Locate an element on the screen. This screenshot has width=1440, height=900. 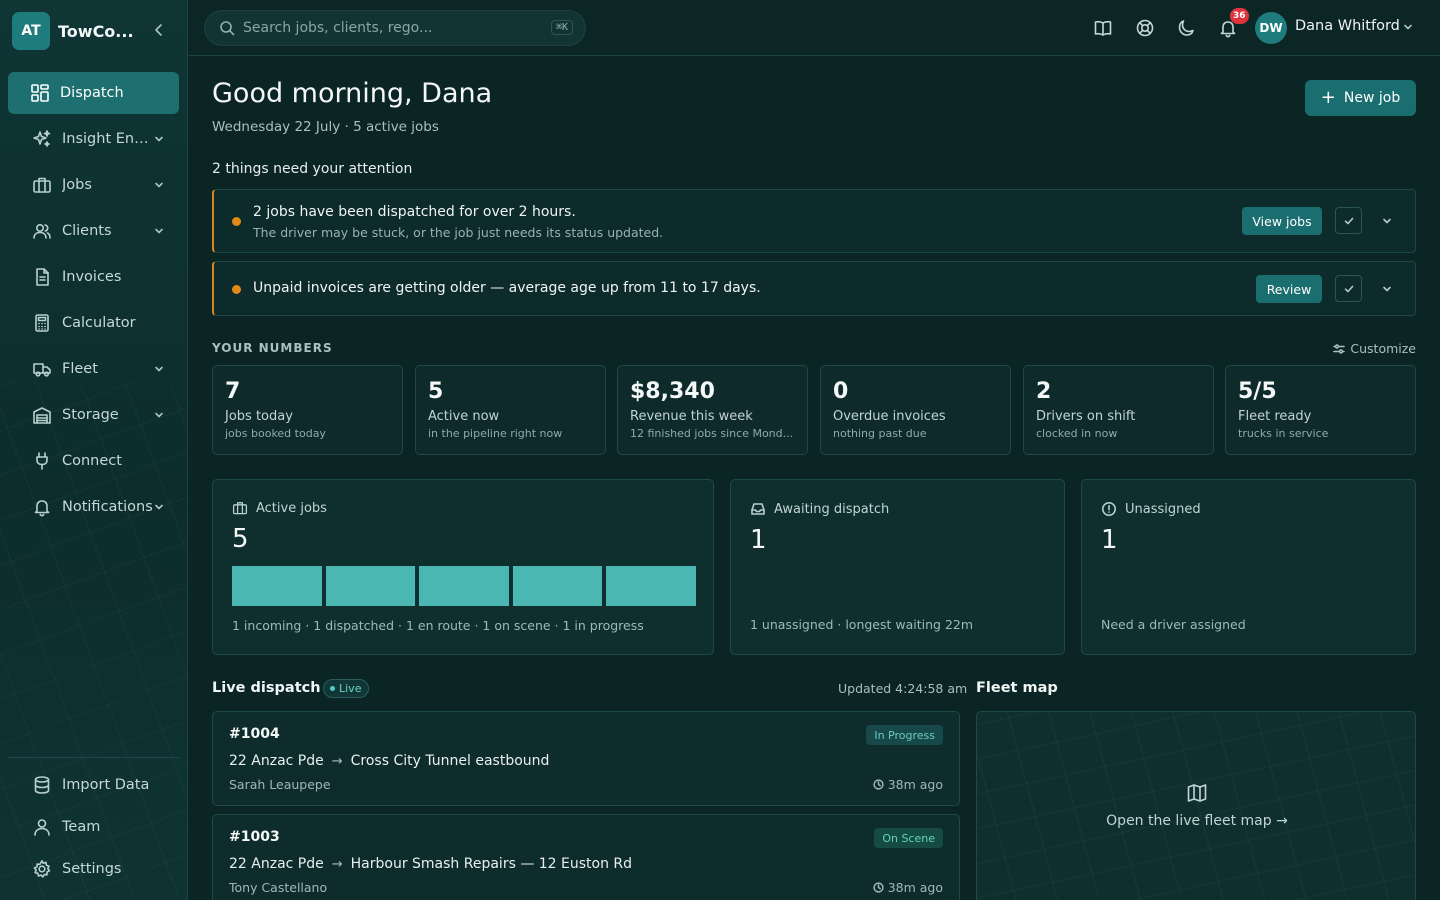
sidebar-item-settings: Settings is located at coordinates (93, 869).